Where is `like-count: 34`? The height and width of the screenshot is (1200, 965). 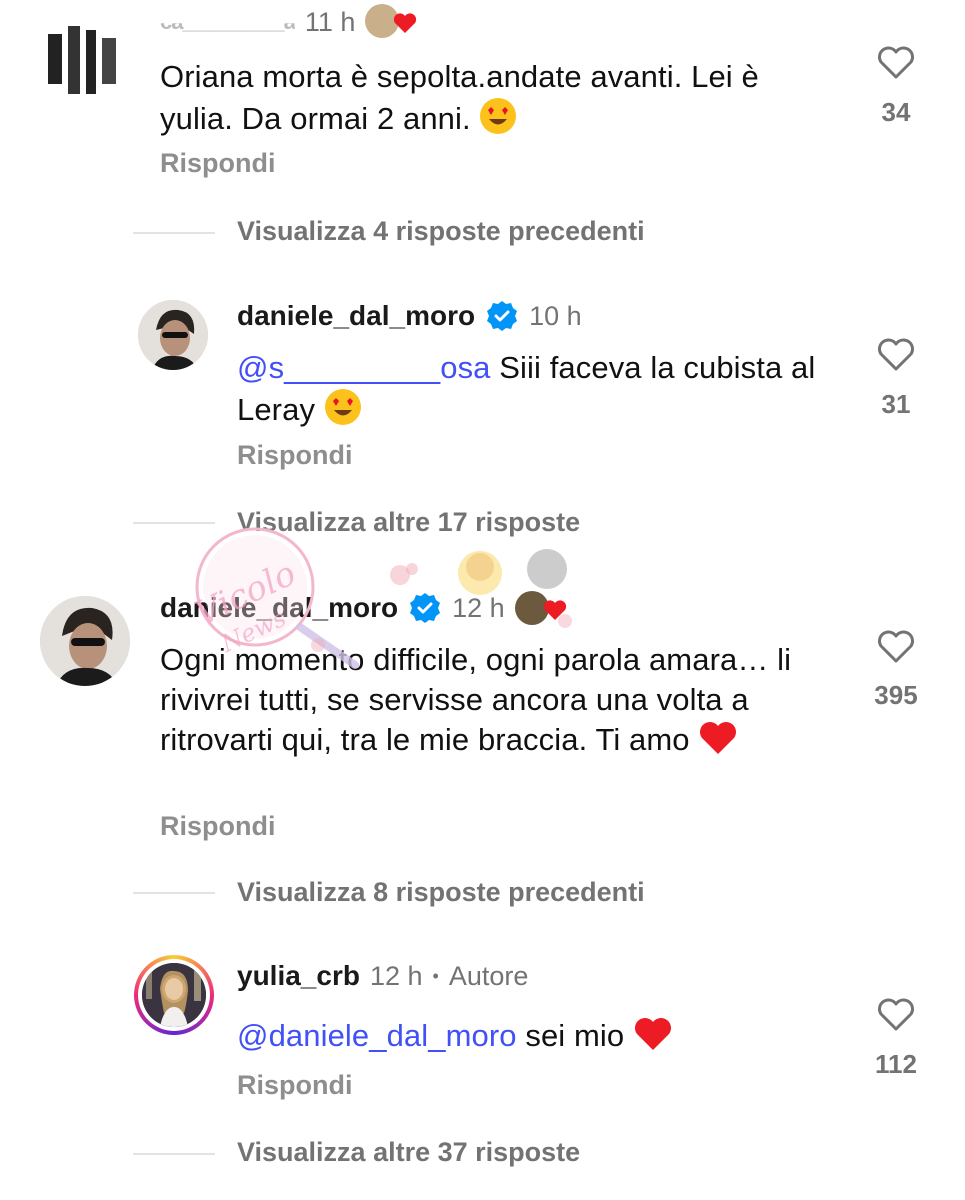 like-count: 34 is located at coordinates (896, 112).